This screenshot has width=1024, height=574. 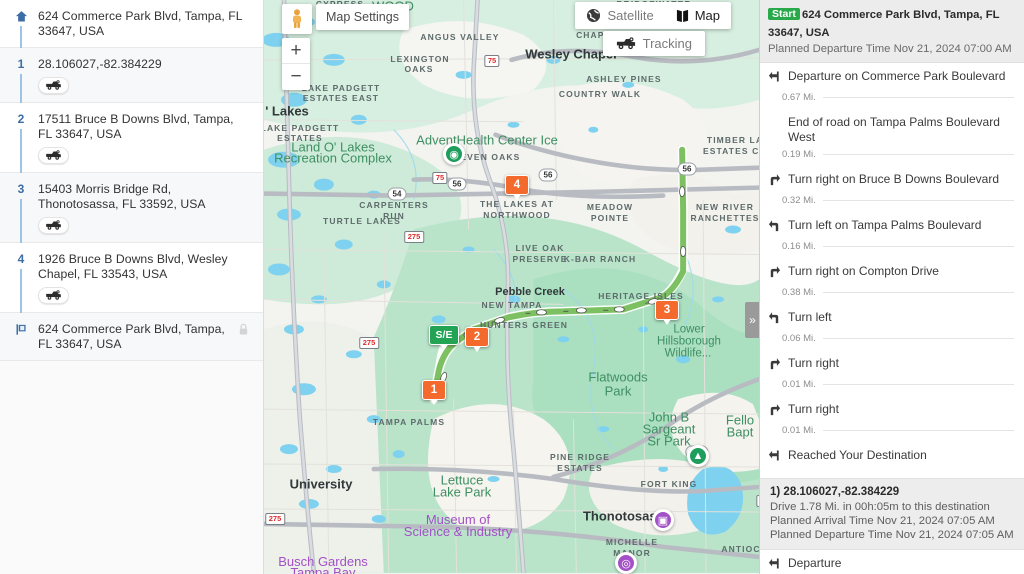 I want to click on stop-row: 1 28.106027,-82.384229, so click(x=131, y=75).